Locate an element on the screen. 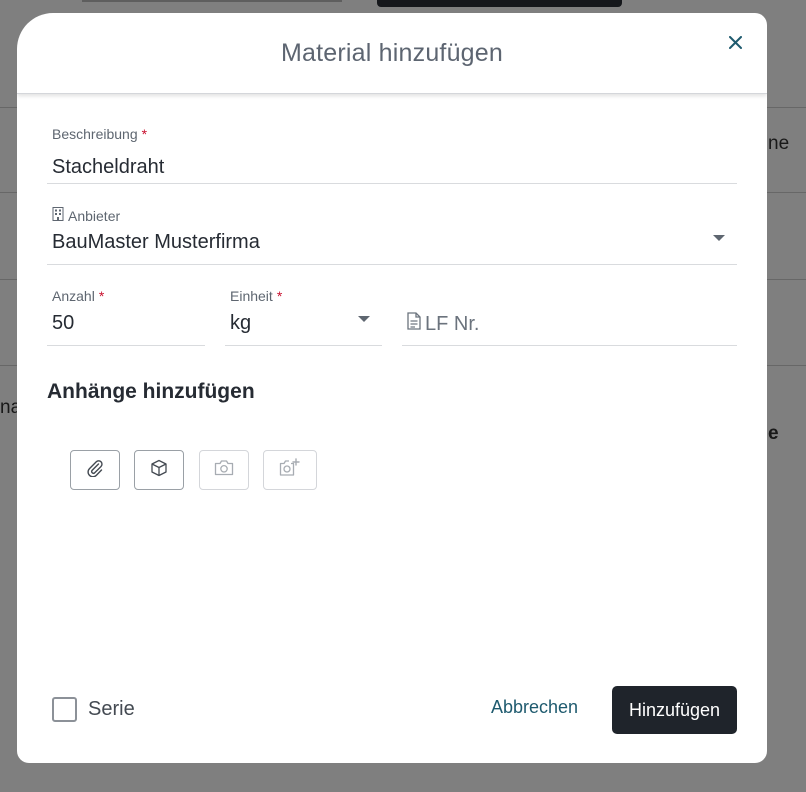  description-value: Stacheldraht is located at coordinates (108, 167).